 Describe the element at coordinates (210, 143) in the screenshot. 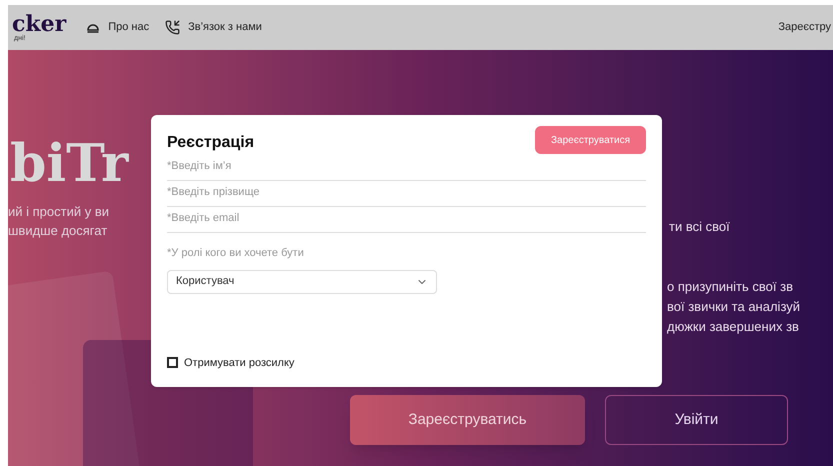

I see `modal-title: Реєстрація` at that location.